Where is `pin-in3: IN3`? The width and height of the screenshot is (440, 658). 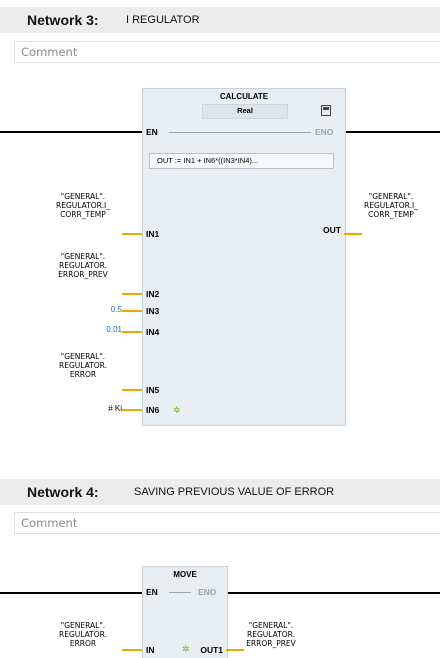
pin-in3: IN3 is located at coordinates (152, 311).